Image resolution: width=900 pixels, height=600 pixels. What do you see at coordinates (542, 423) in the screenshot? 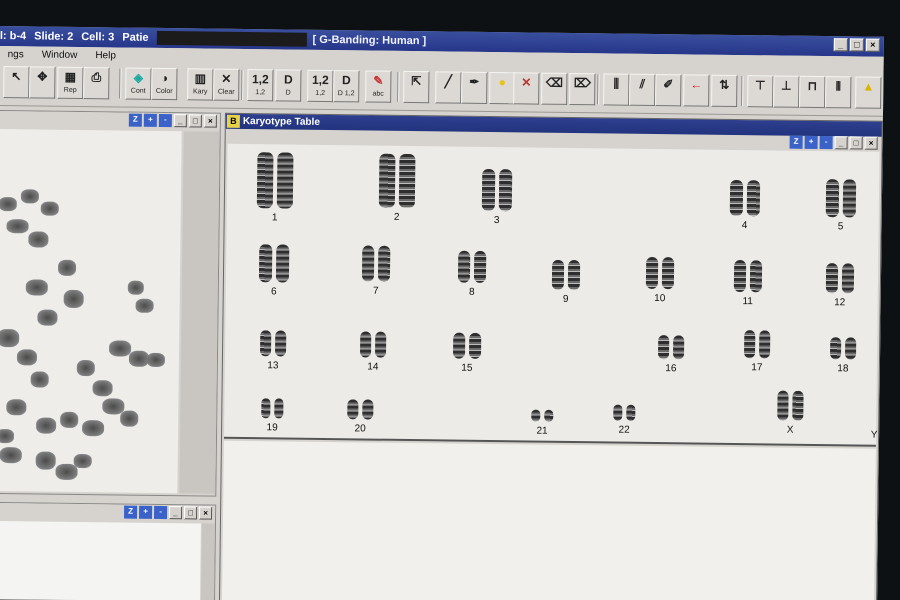
I see `chromosome-pair-21: 21` at bounding box center [542, 423].